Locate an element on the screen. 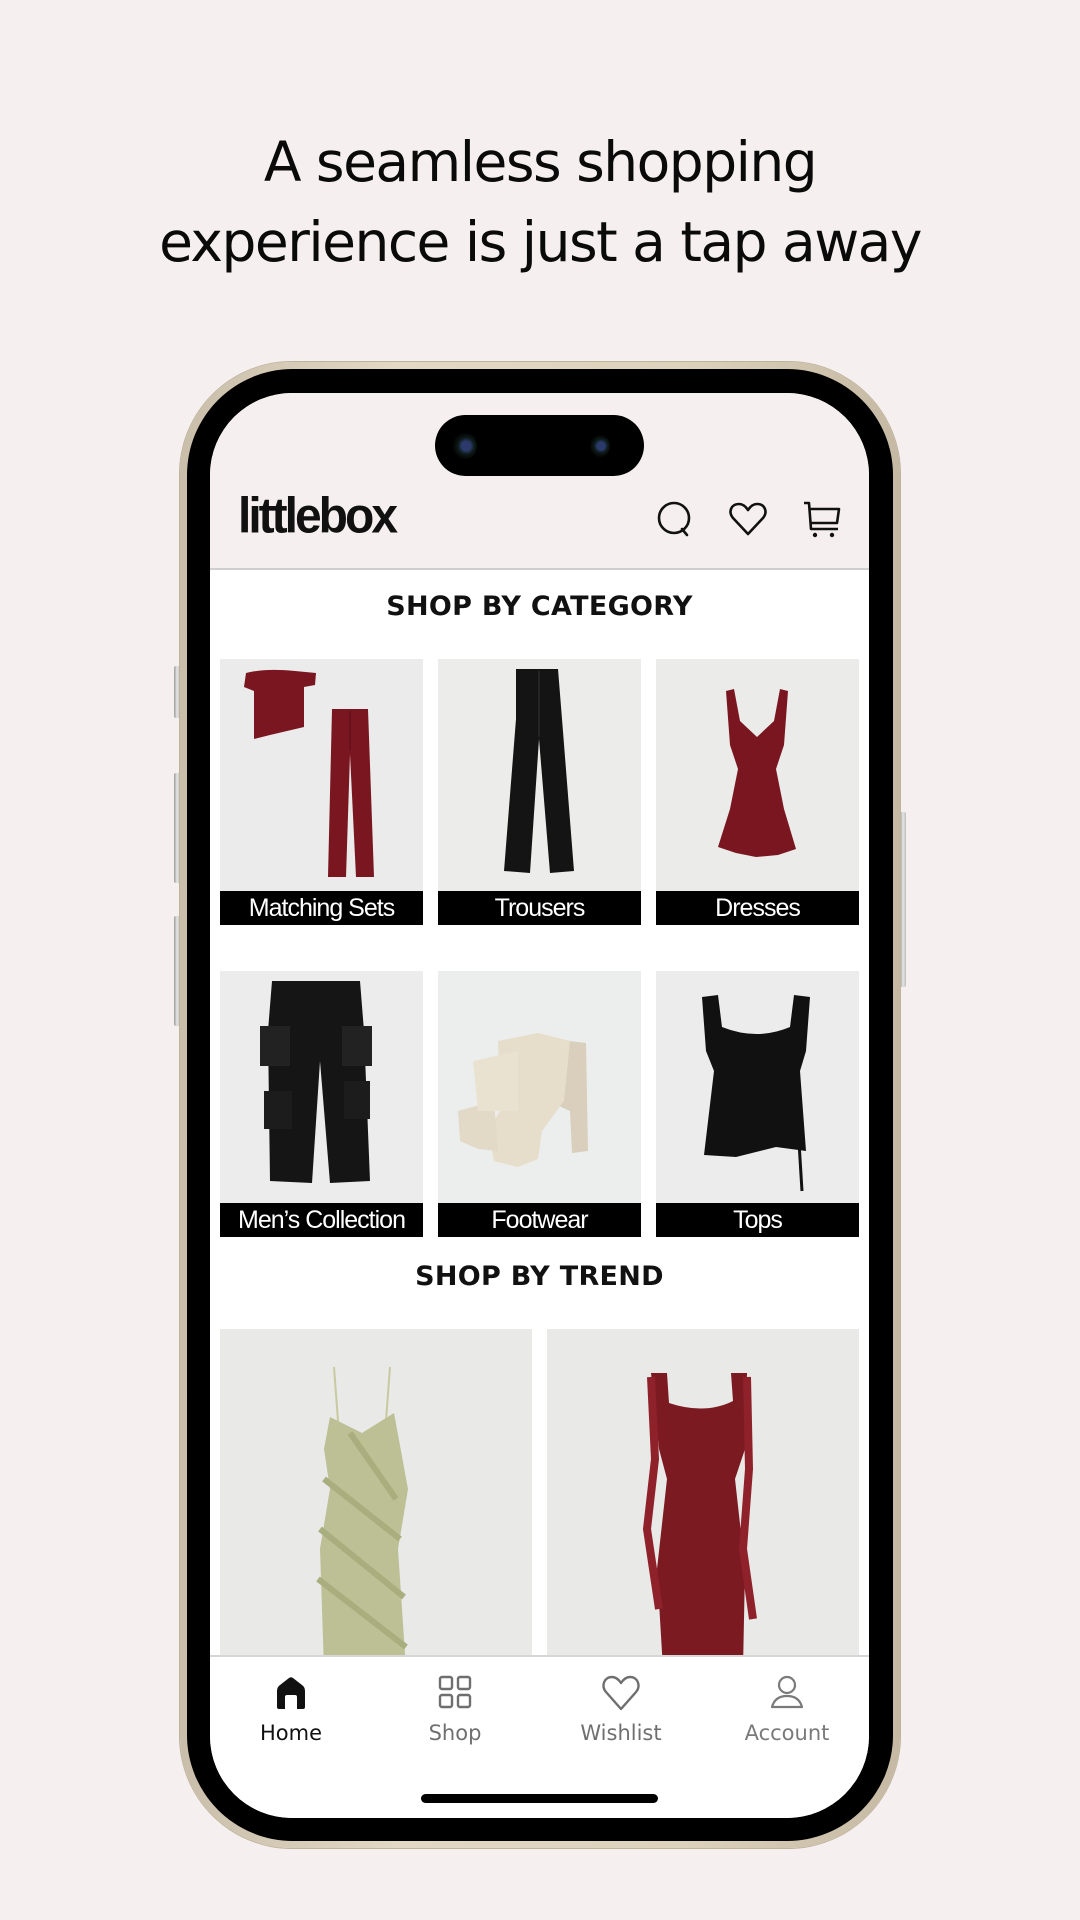 Image resolution: width=1080 pixels, height=1920 pixels. burgundy-gown-image is located at coordinates (699, 1521).